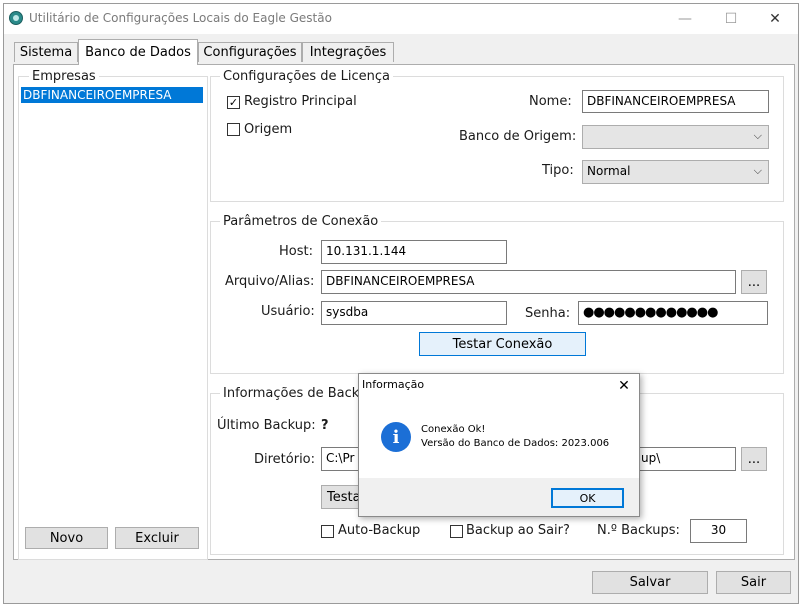  I want to click on ultimo-backup-label: Último Backup:, so click(266, 425).